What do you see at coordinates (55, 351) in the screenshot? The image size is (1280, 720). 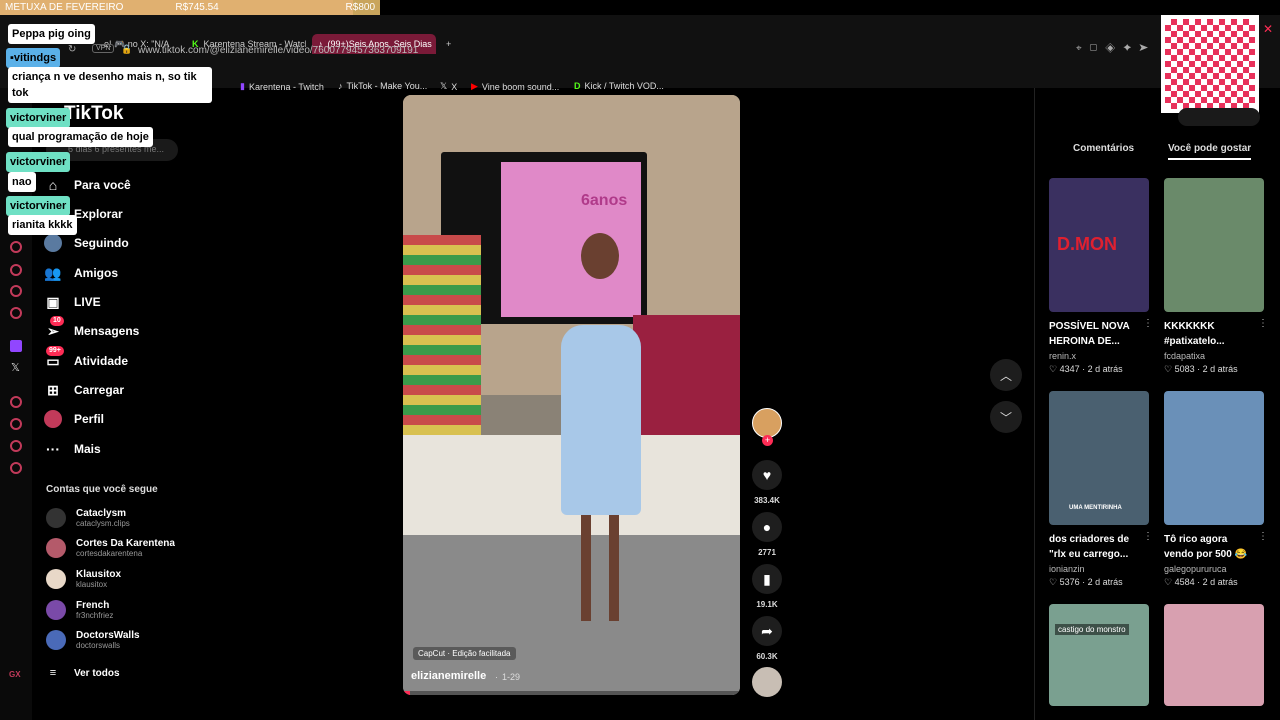 I see `activity-badge: 99+` at bounding box center [55, 351].